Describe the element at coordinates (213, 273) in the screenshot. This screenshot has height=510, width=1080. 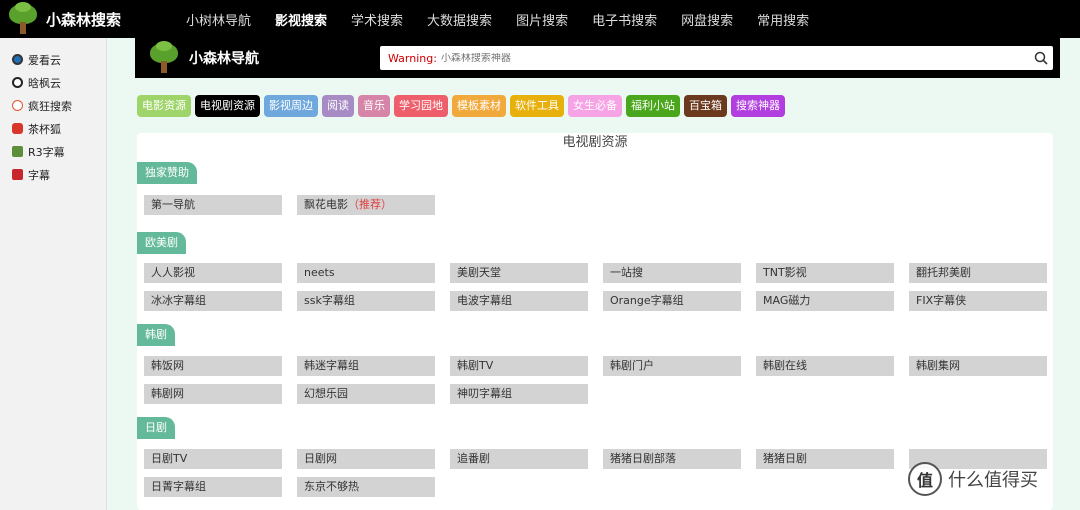
I see `link-item: 人人影视` at that location.